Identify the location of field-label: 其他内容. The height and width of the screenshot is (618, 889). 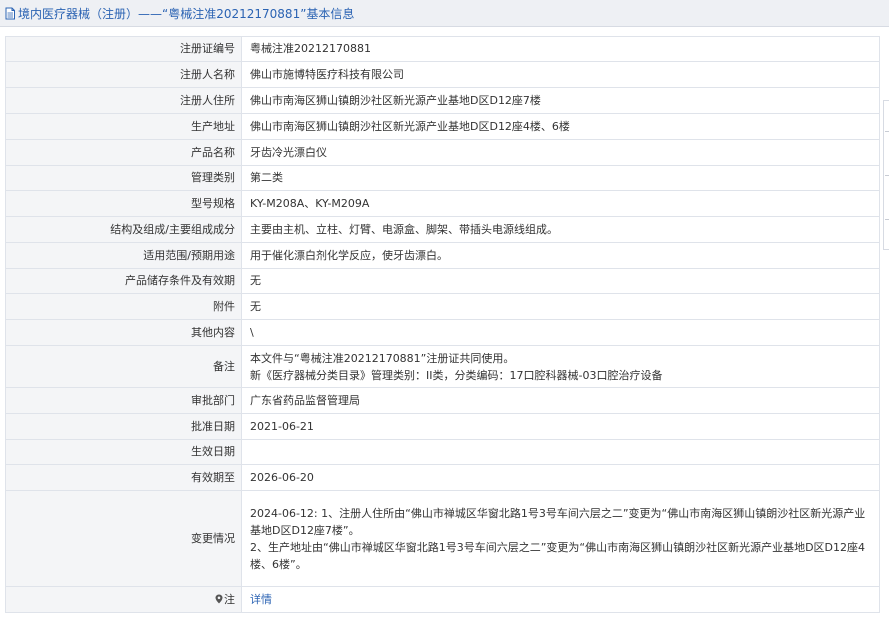
(123, 332).